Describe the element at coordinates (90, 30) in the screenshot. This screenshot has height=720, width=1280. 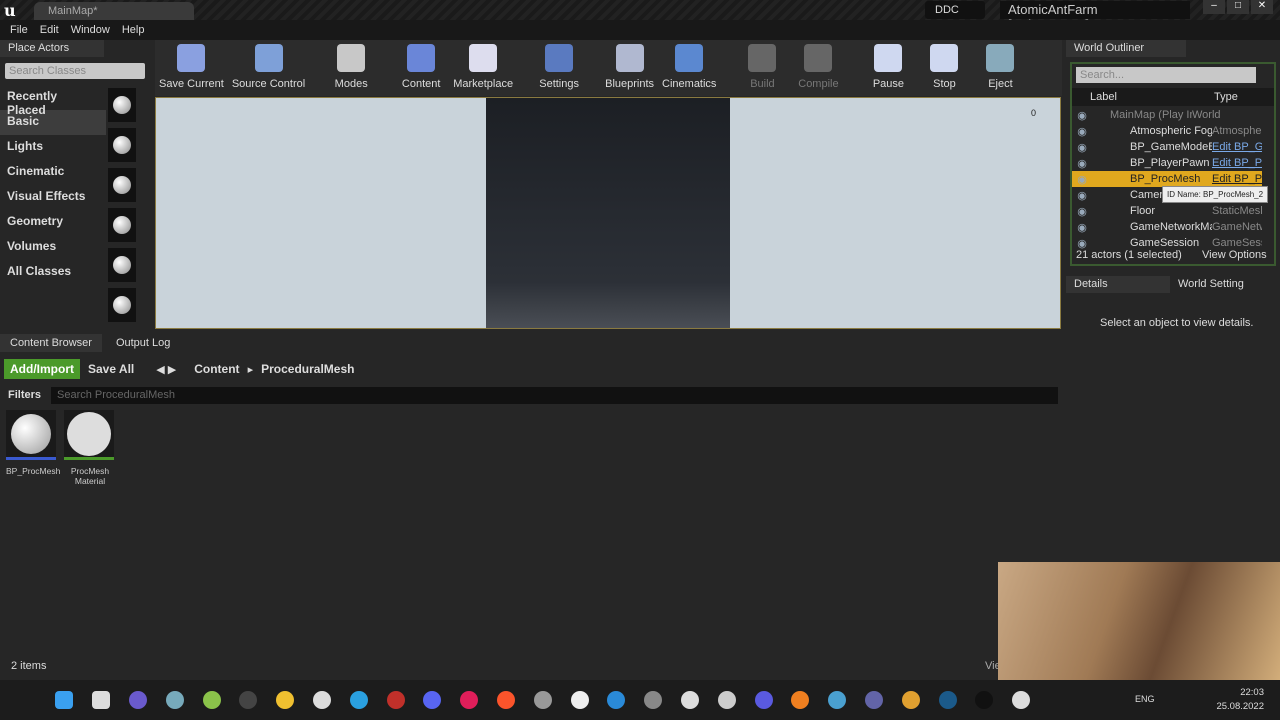
I see `menu-window: Window` at that location.